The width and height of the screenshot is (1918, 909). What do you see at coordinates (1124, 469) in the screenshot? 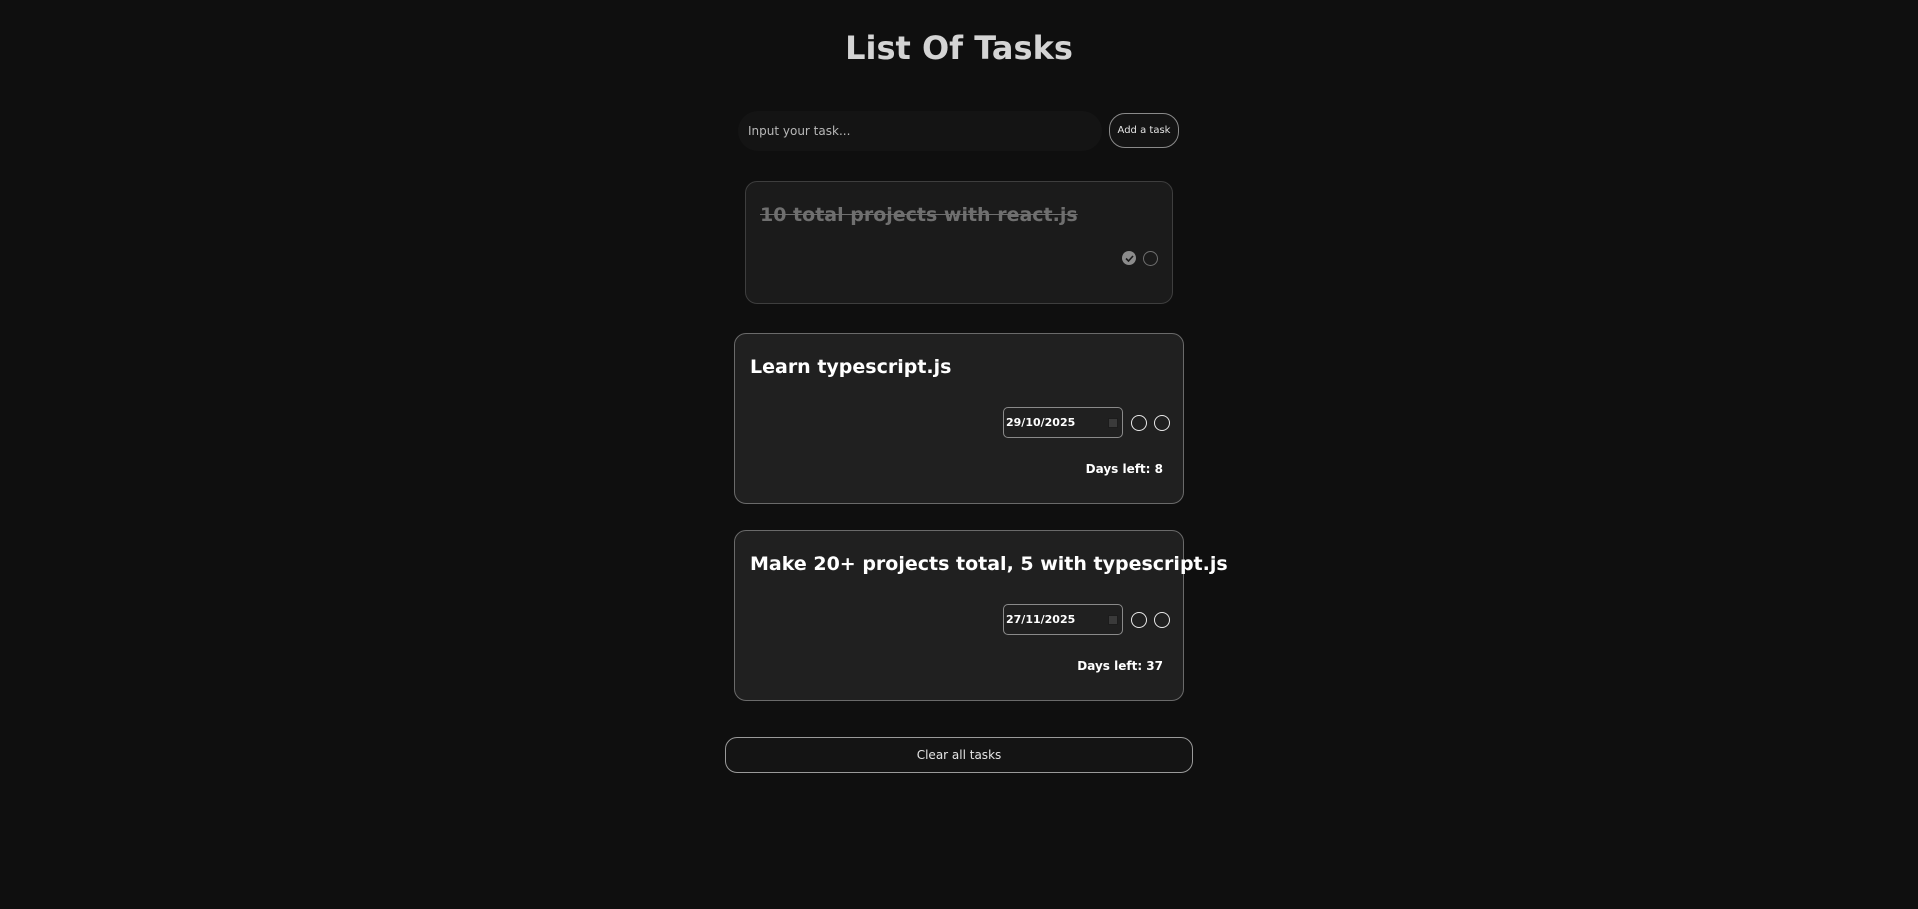
I see `days-left-text: Days left: 8` at bounding box center [1124, 469].